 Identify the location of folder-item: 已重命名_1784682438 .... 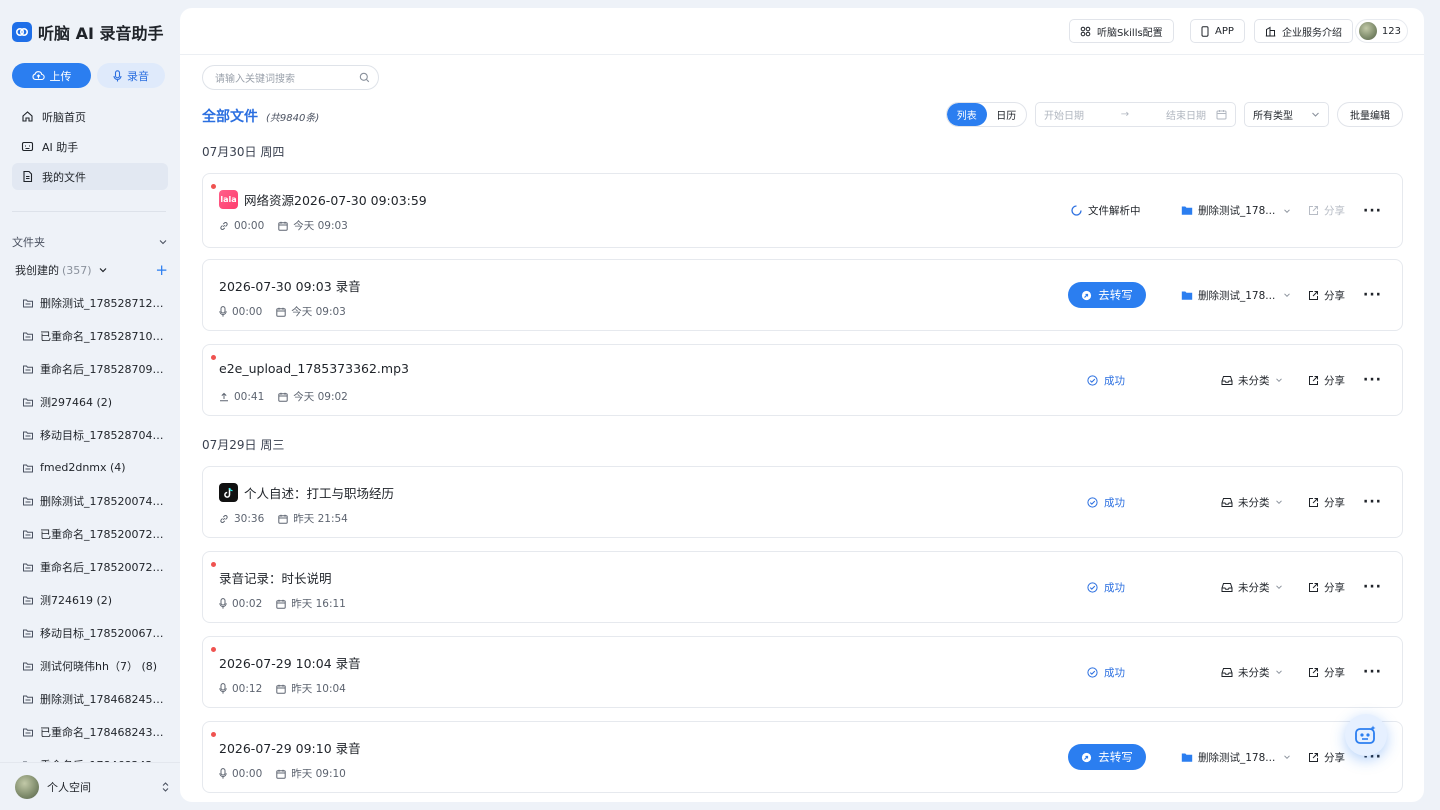
(97, 731).